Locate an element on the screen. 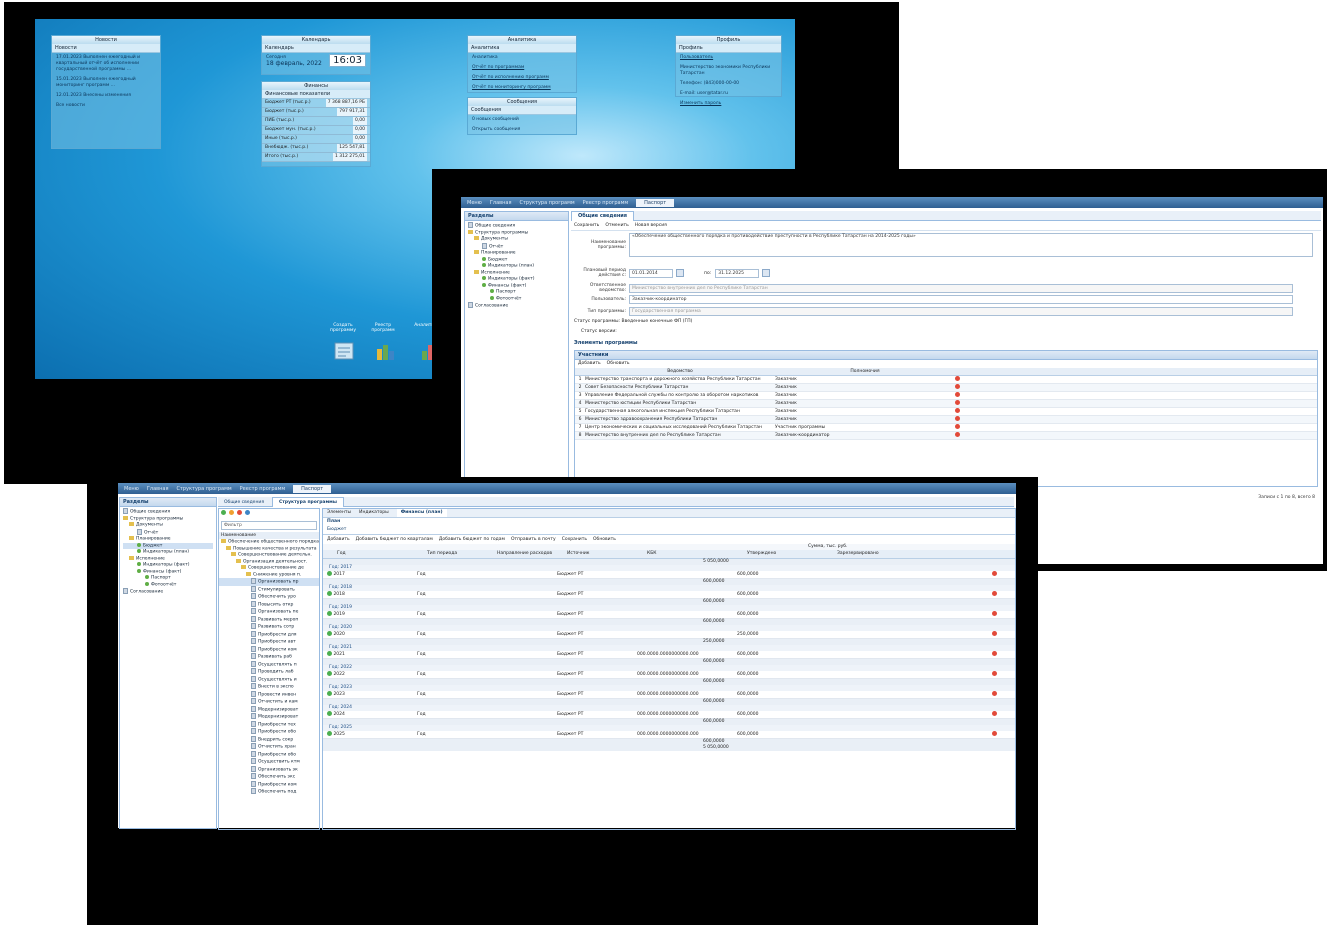  structure-node: Отчистить и кам is located at coordinates (269, 702).